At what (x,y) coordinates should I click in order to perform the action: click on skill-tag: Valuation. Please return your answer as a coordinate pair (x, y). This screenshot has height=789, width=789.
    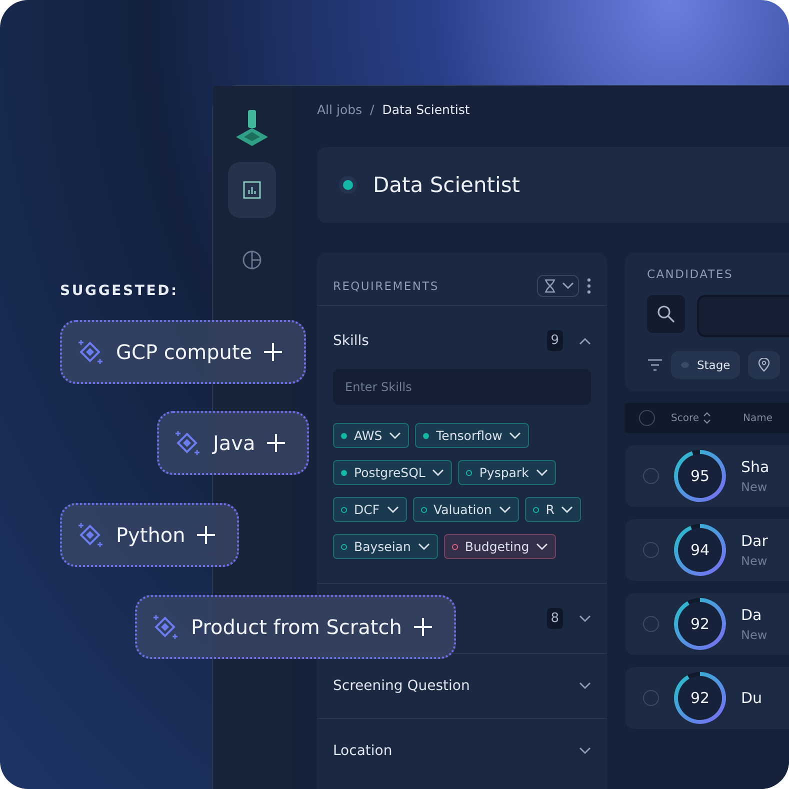
    Looking at the image, I should click on (465, 509).